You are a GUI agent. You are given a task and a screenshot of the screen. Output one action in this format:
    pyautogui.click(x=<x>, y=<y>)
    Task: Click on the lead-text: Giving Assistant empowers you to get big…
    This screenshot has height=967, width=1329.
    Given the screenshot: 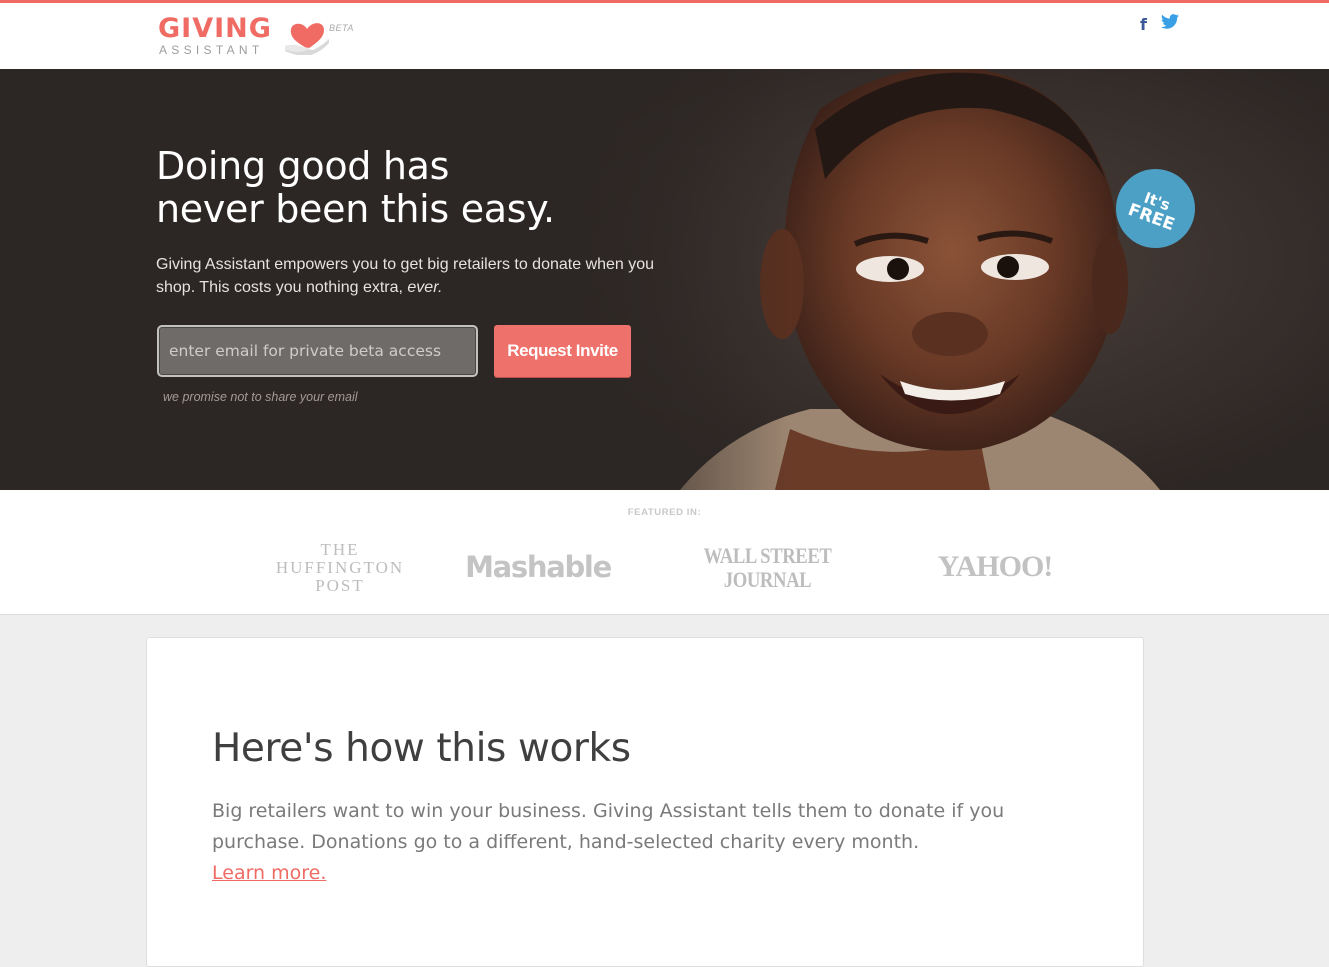 What is the action you would take?
    pyautogui.click(x=405, y=276)
    